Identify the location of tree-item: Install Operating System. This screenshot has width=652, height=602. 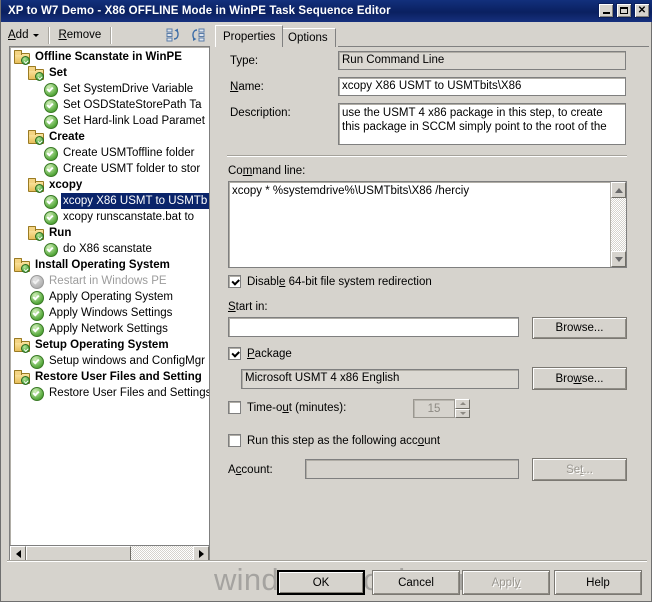
(109, 265).